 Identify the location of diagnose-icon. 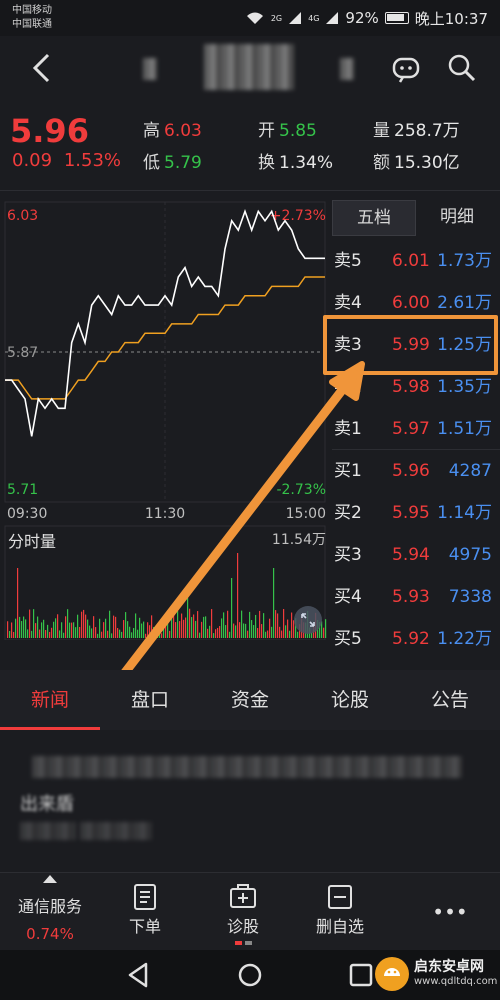
(243, 896).